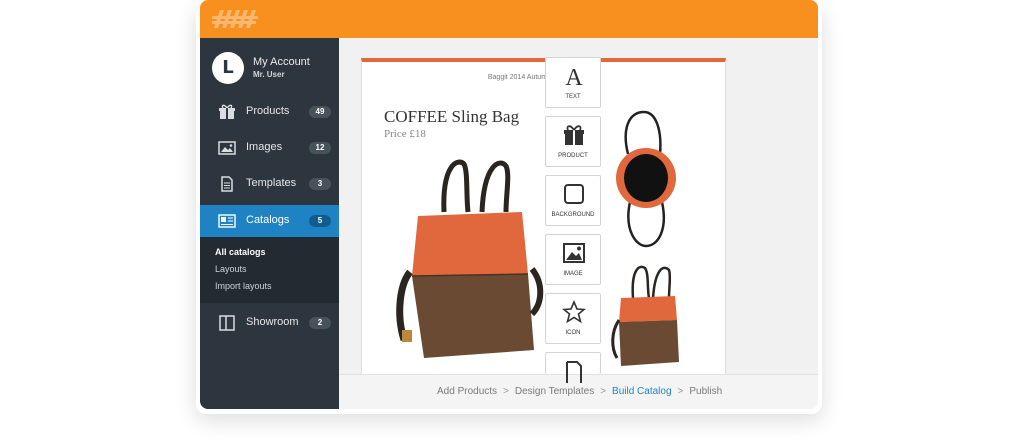 The width and height of the screenshot is (1024, 444). I want to click on sidebar-item-images: Images 12, so click(269, 148).